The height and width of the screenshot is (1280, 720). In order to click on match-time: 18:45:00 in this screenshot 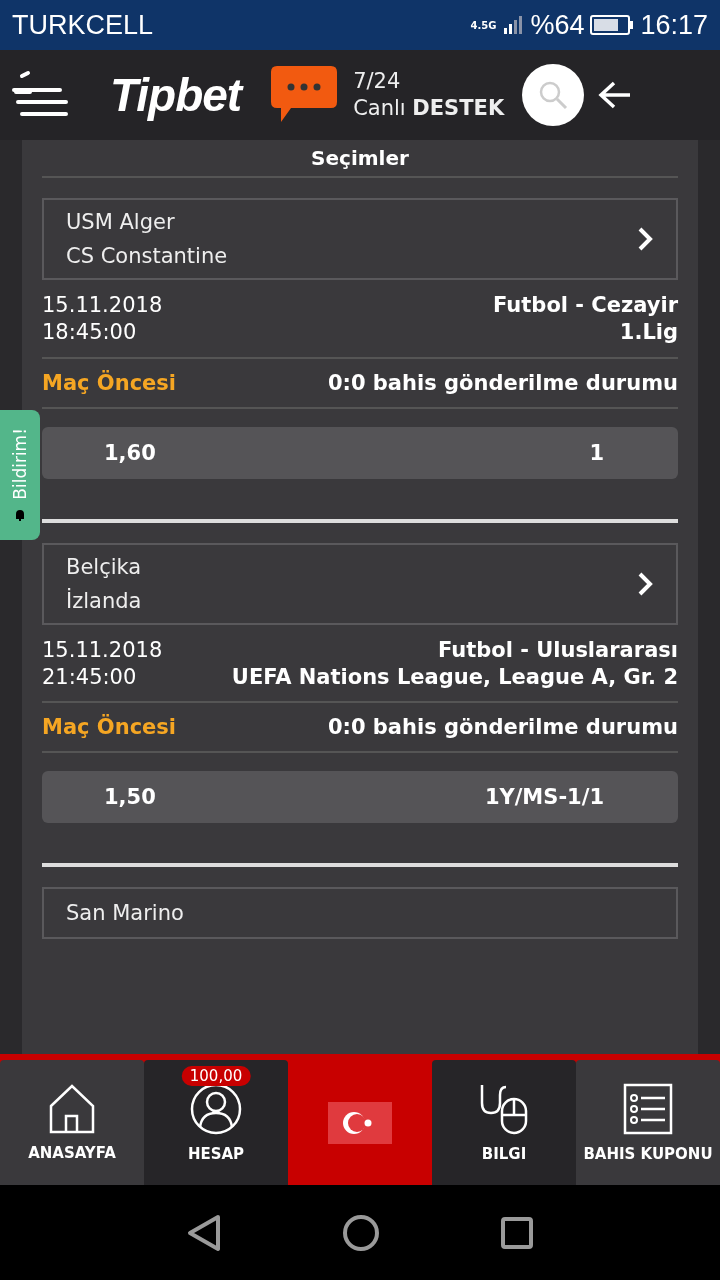, I will do `click(90, 333)`.